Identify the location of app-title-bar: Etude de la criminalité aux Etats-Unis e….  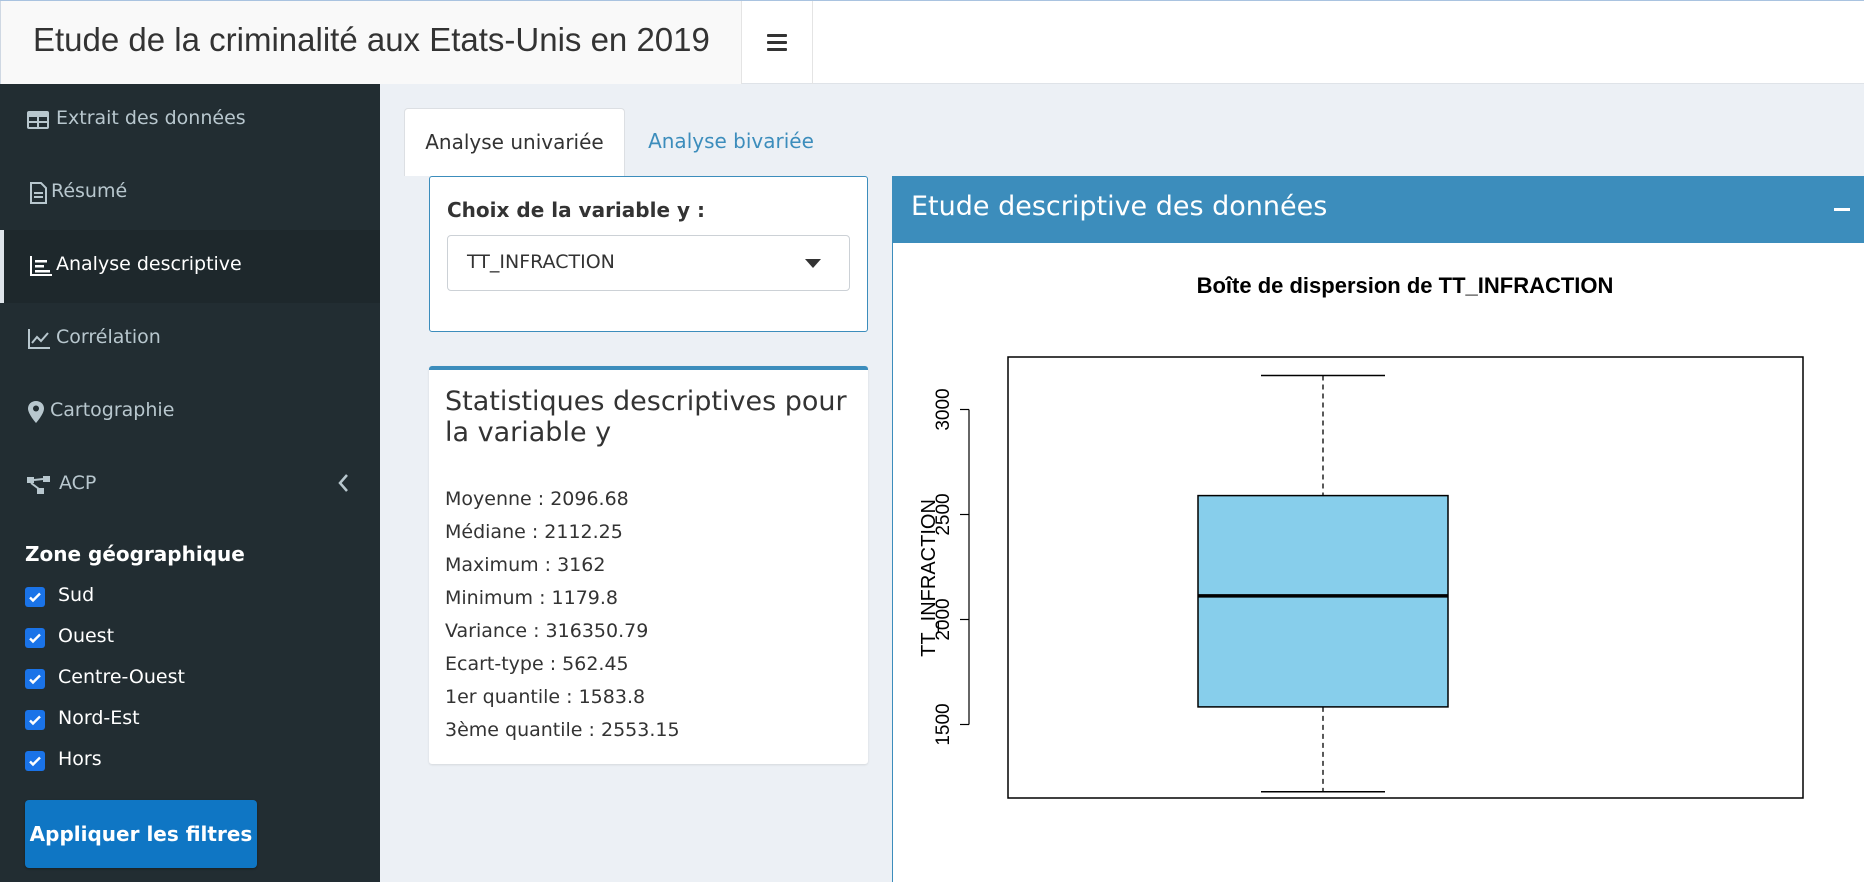
(371, 42).